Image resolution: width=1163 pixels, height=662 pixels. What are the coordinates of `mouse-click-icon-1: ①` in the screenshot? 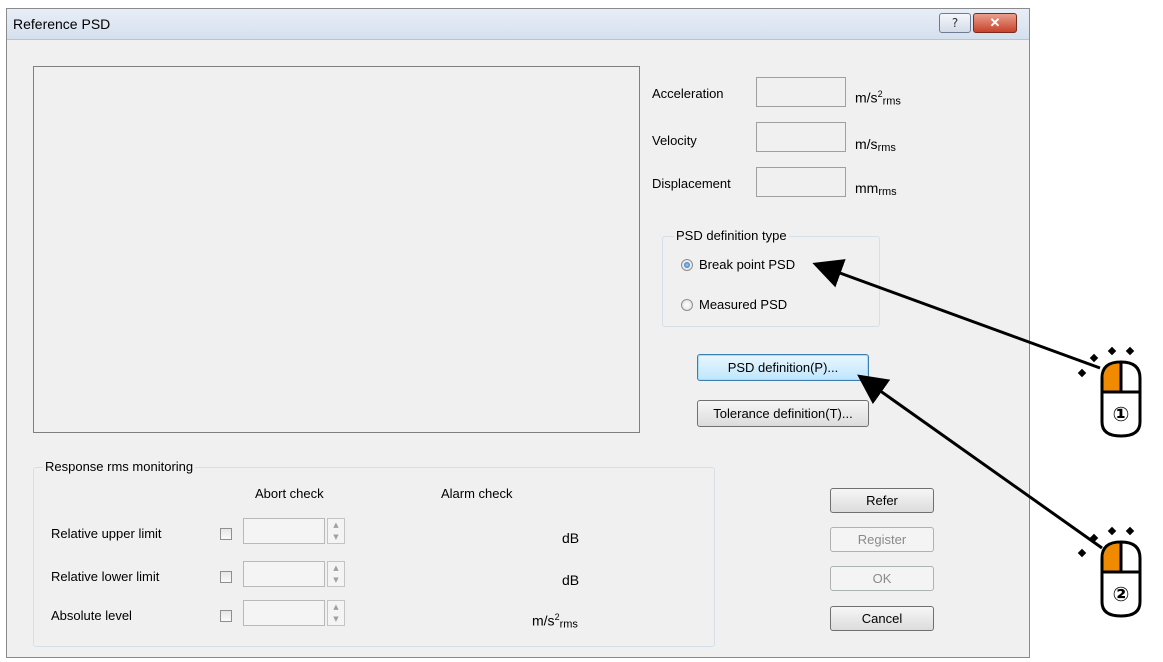 It's located at (1116, 390).